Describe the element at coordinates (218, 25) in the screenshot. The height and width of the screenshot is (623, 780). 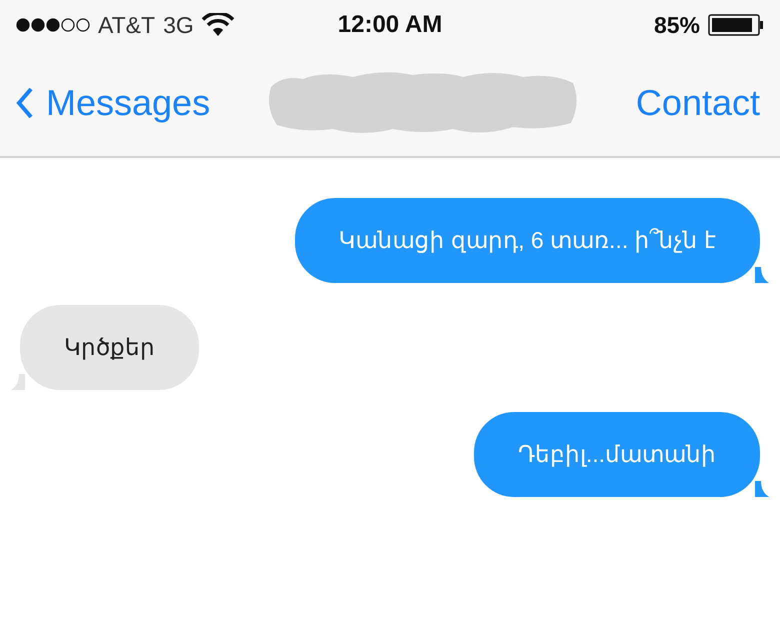
I see `wifi-icon` at that location.